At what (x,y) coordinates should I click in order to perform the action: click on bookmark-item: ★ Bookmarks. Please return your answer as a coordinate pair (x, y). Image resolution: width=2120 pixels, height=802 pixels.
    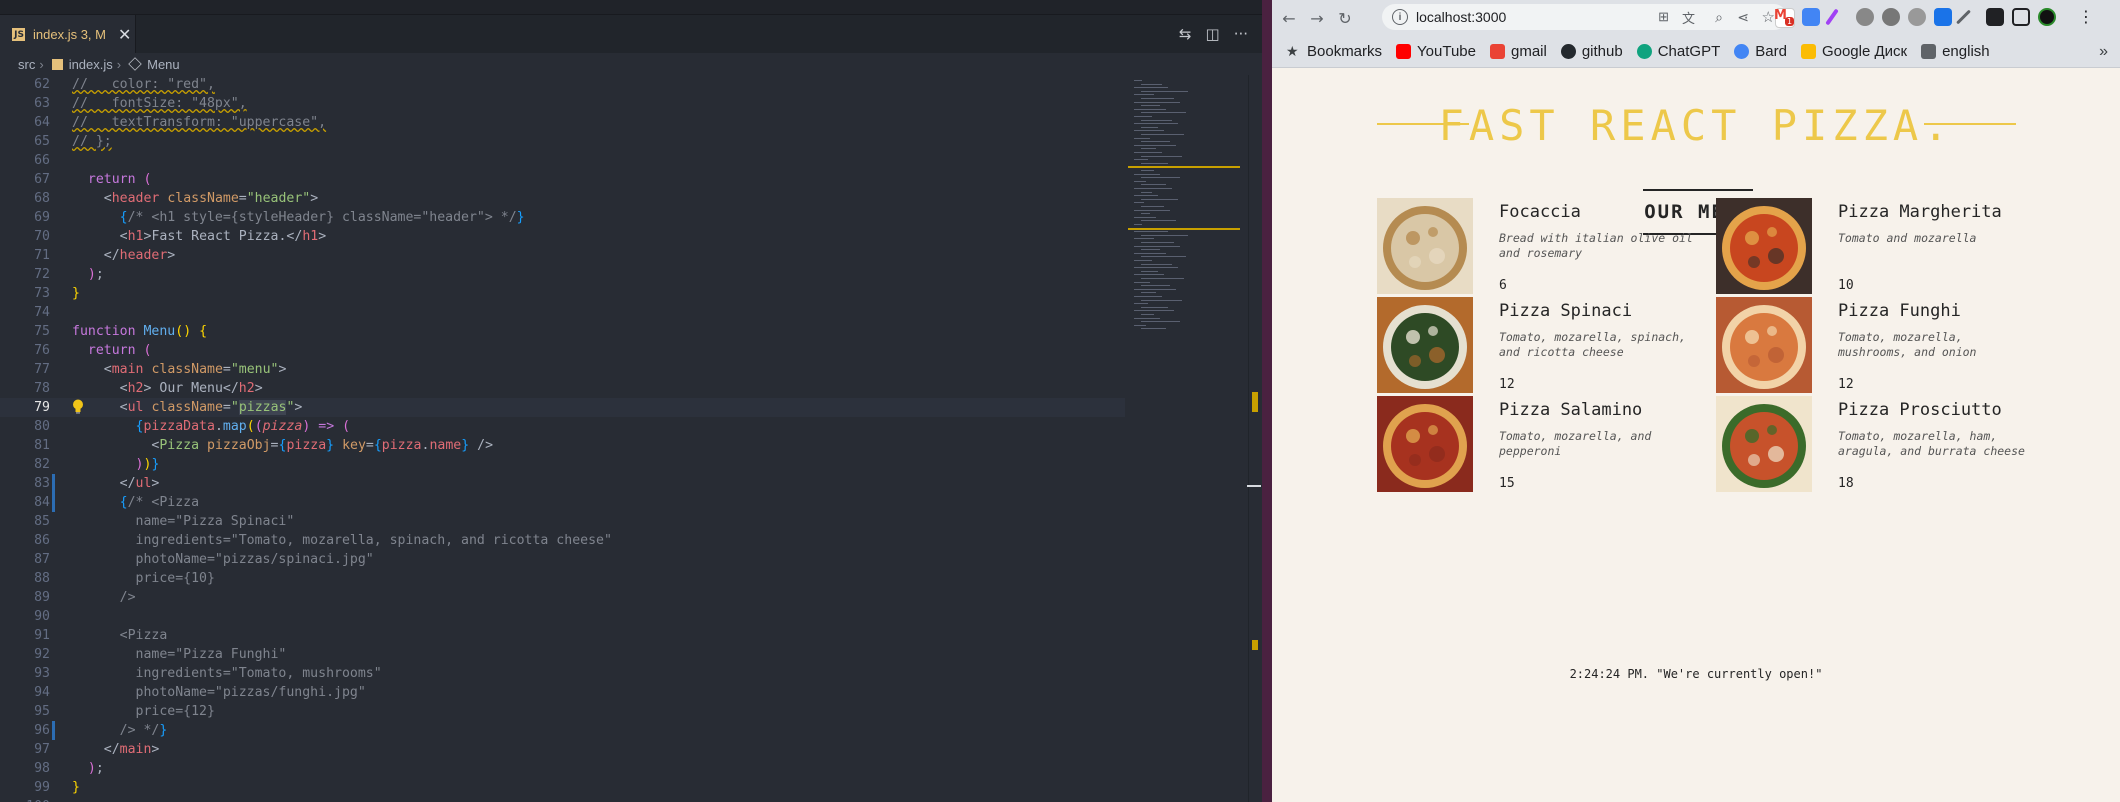
    Looking at the image, I should click on (1334, 51).